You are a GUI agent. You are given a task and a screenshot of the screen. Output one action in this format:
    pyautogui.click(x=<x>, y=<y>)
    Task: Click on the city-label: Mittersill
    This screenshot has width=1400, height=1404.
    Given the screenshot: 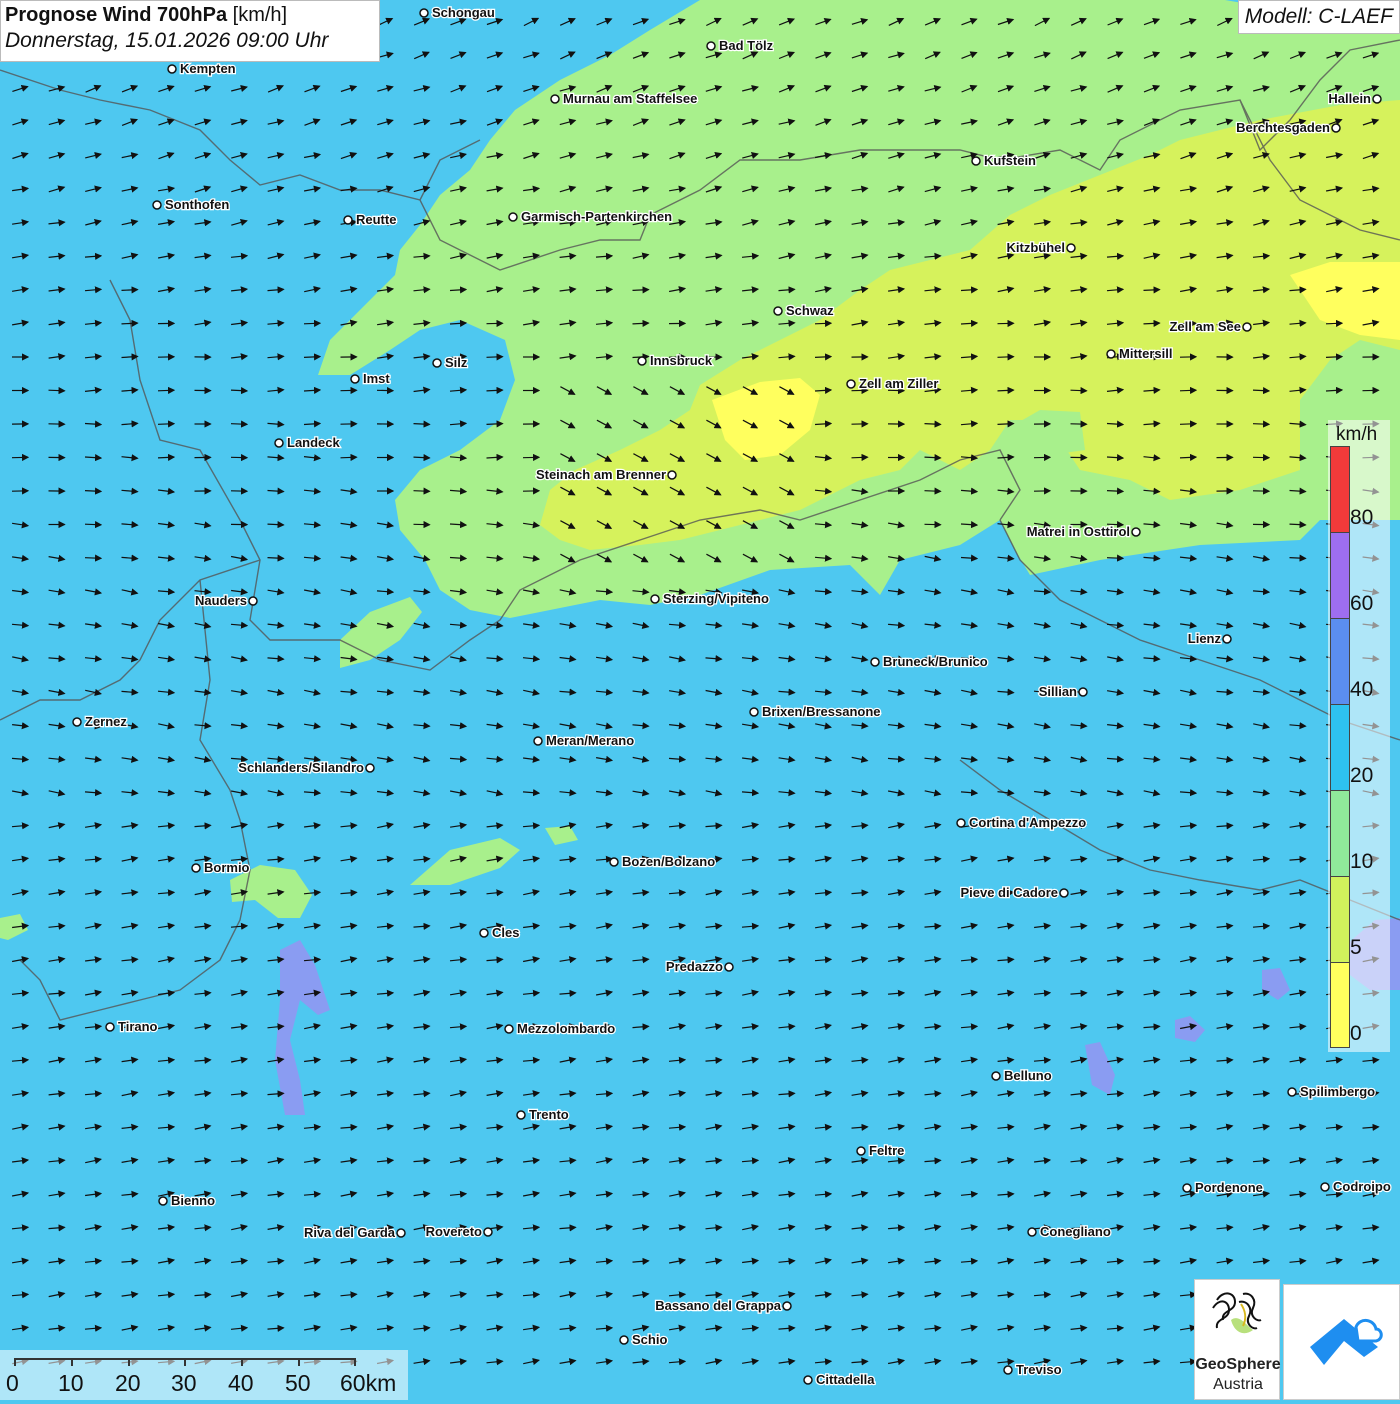 What is the action you would take?
    pyautogui.click(x=1145, y=353)
    